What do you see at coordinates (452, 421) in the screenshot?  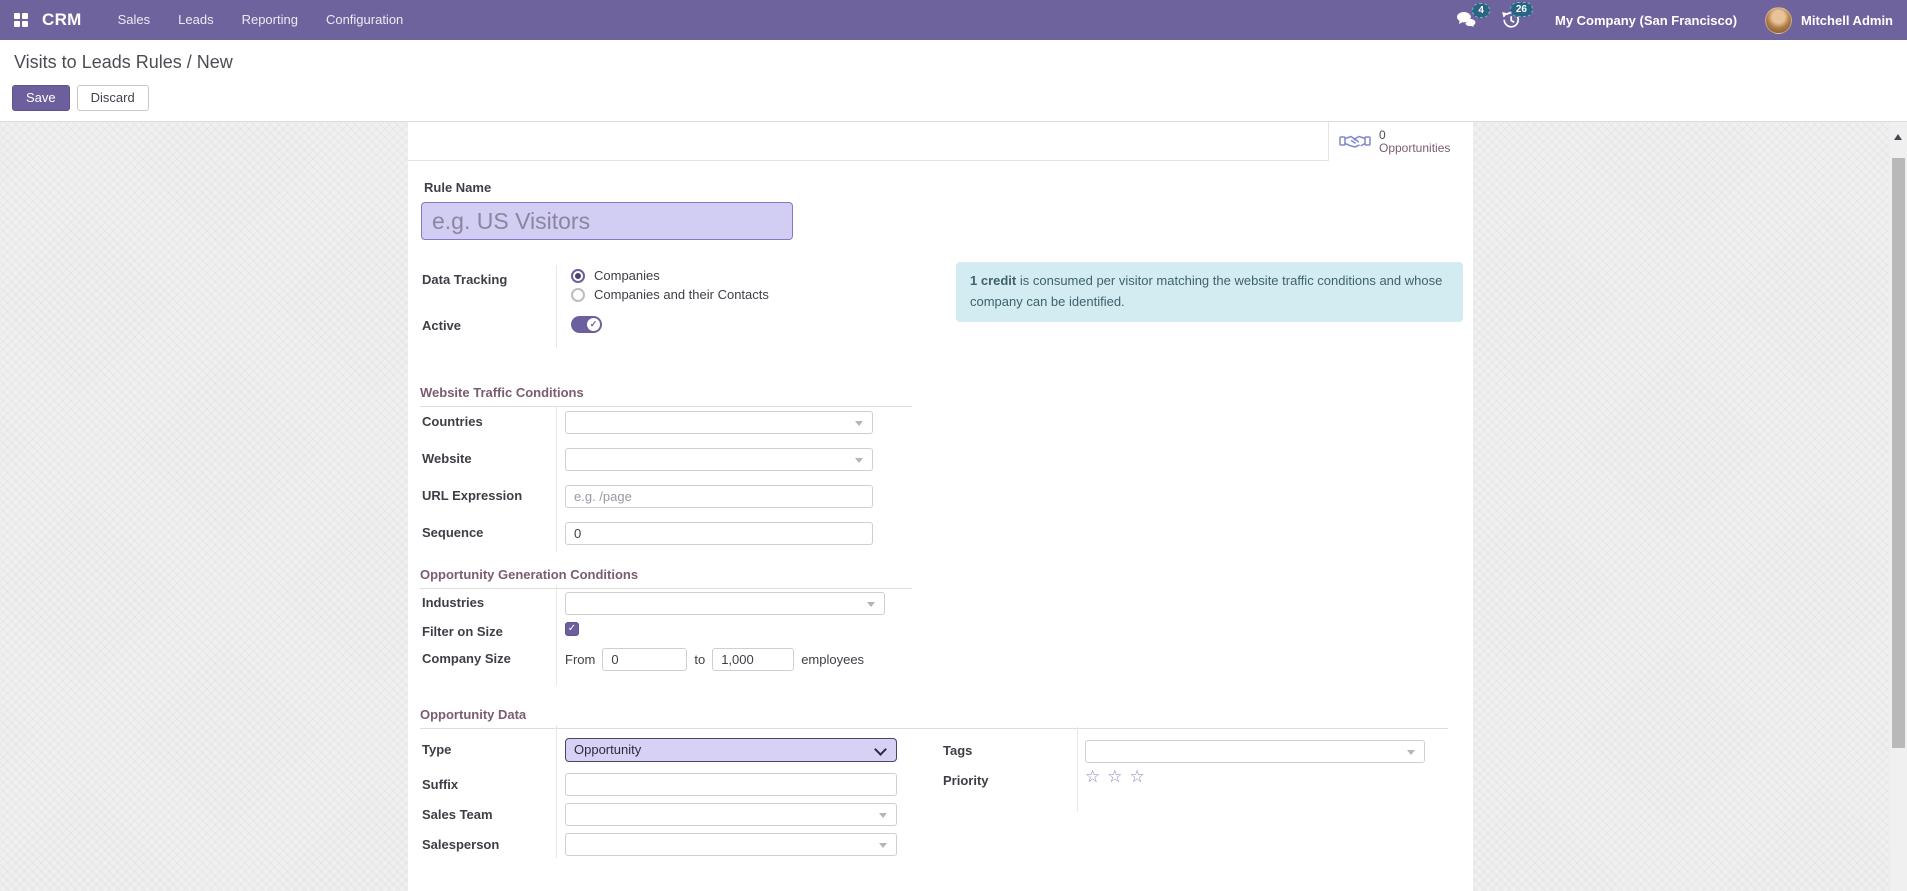 I see `countries-label: Countries` at bounding box center [452, 421].